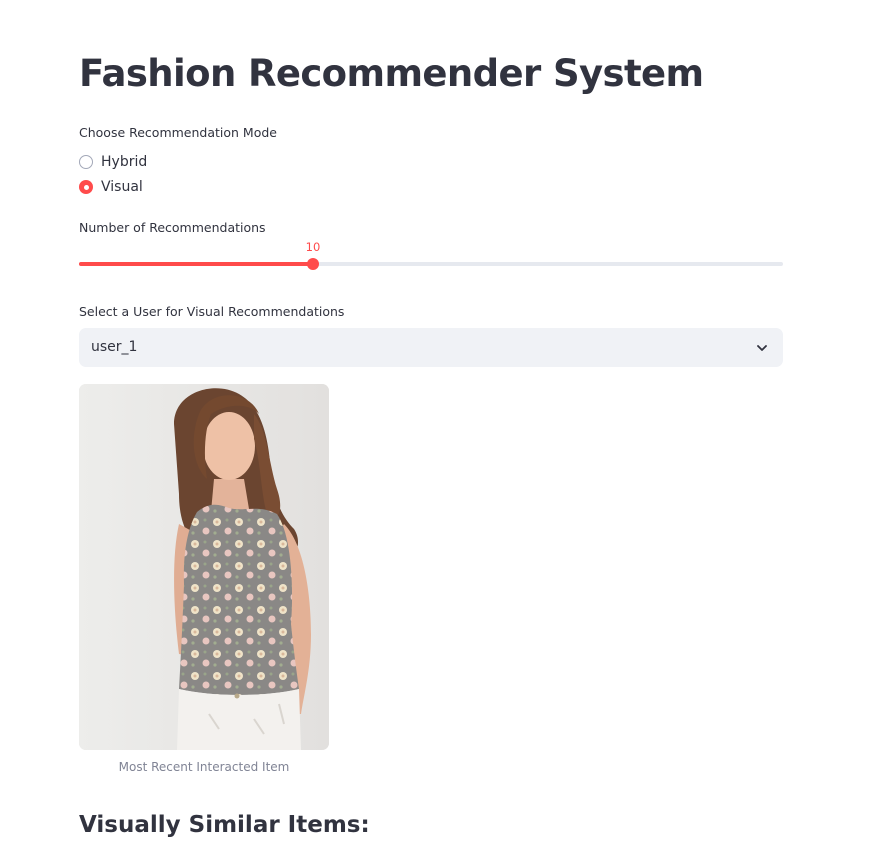 This screenshot has height=842, width=888. What do you see at coordinates (86, 187) in the screenshot?
I see `radio-checked-icon` at bounding box center [86, 187].